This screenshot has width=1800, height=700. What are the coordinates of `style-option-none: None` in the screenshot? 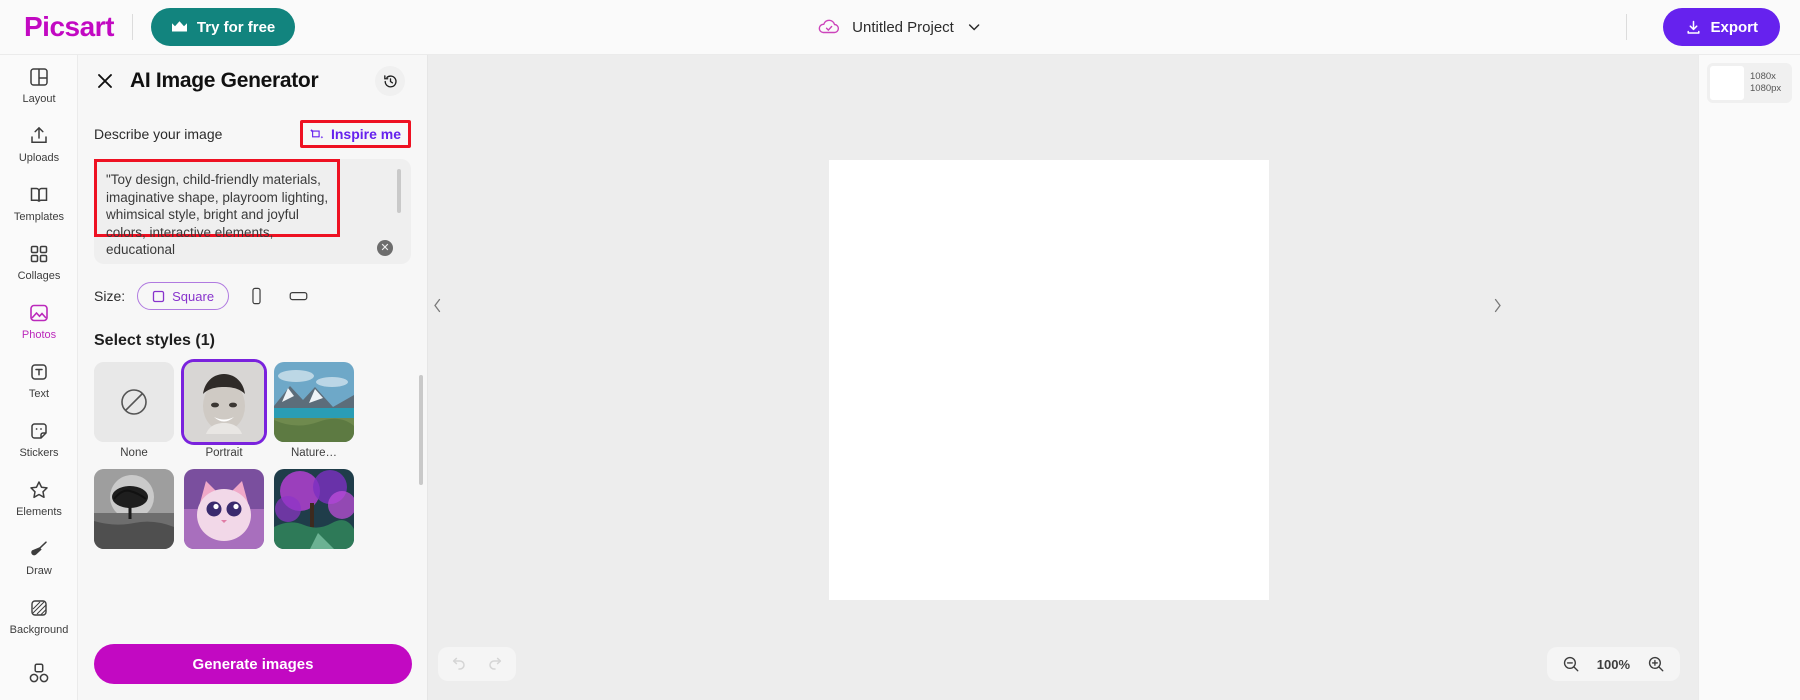 It's located at (134, 410).